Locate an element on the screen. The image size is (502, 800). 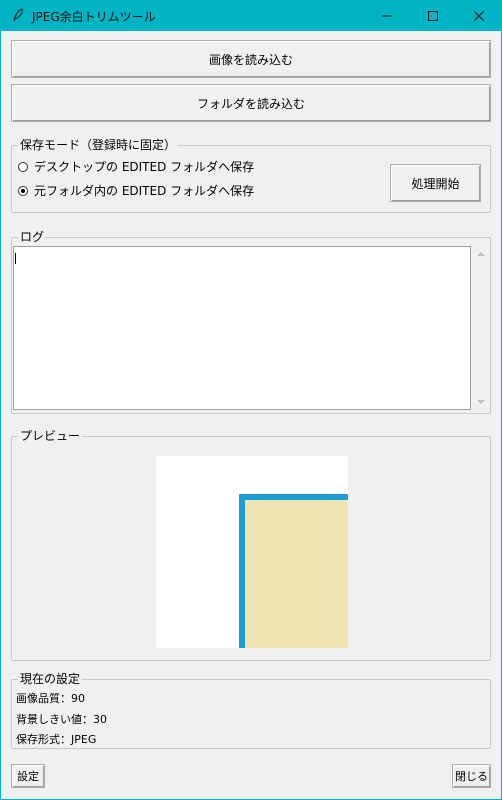
feather-icon is located at coordinates (18, 15).